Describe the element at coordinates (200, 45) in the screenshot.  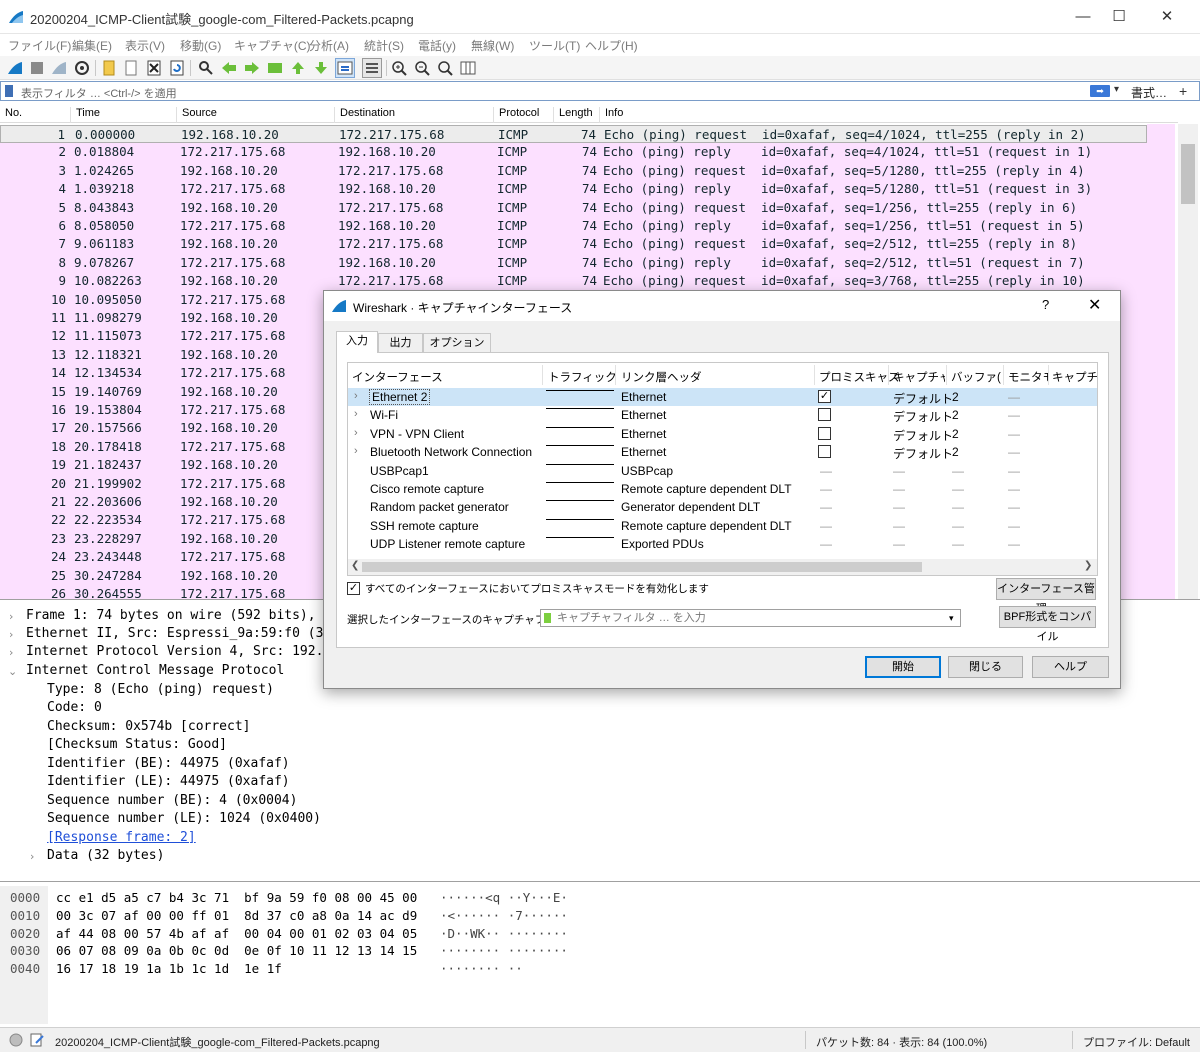
I see `menu-go: 移動(G)` at that location.